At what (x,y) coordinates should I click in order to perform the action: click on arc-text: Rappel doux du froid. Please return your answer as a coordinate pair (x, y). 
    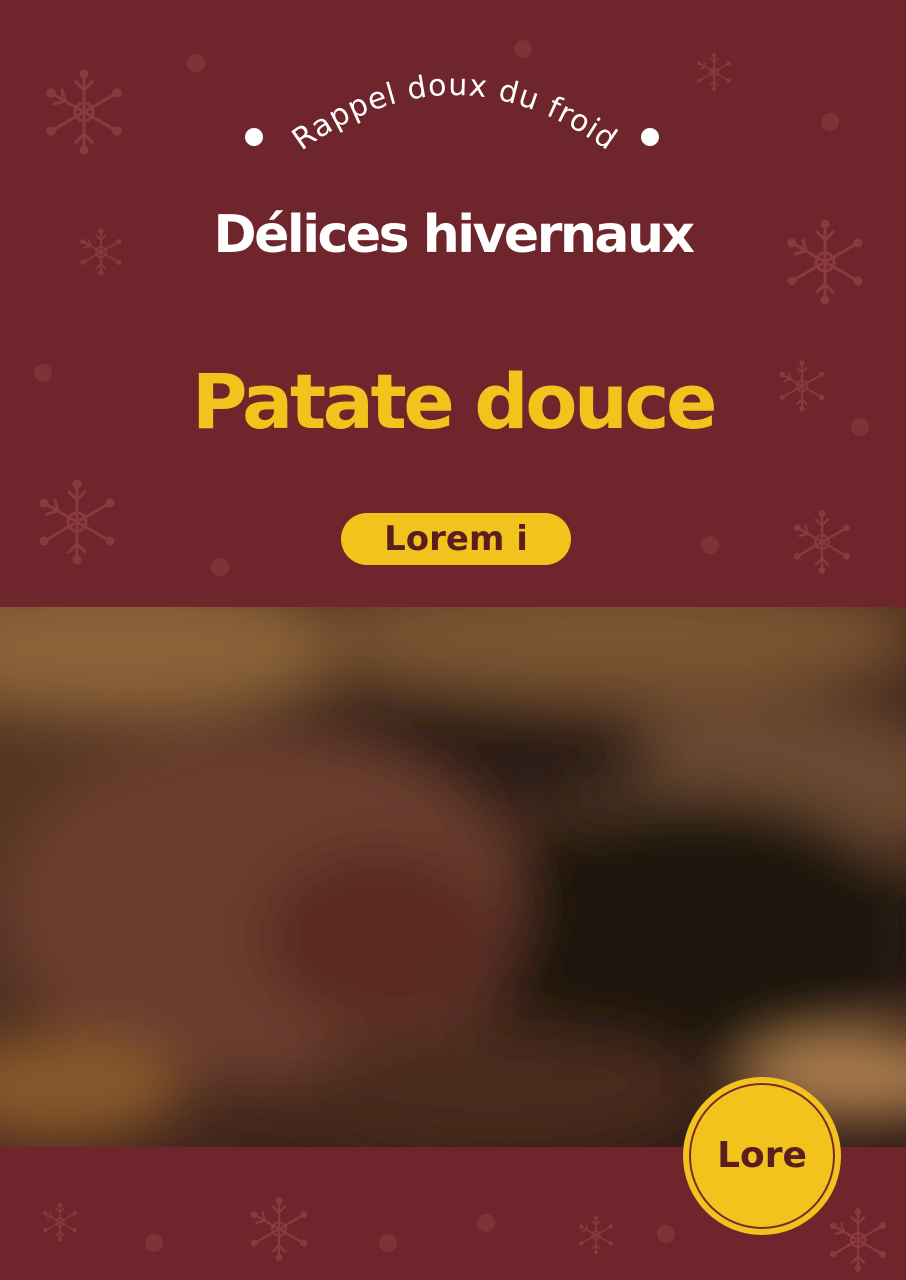
    Looking at the image, I should click on (454, 113).